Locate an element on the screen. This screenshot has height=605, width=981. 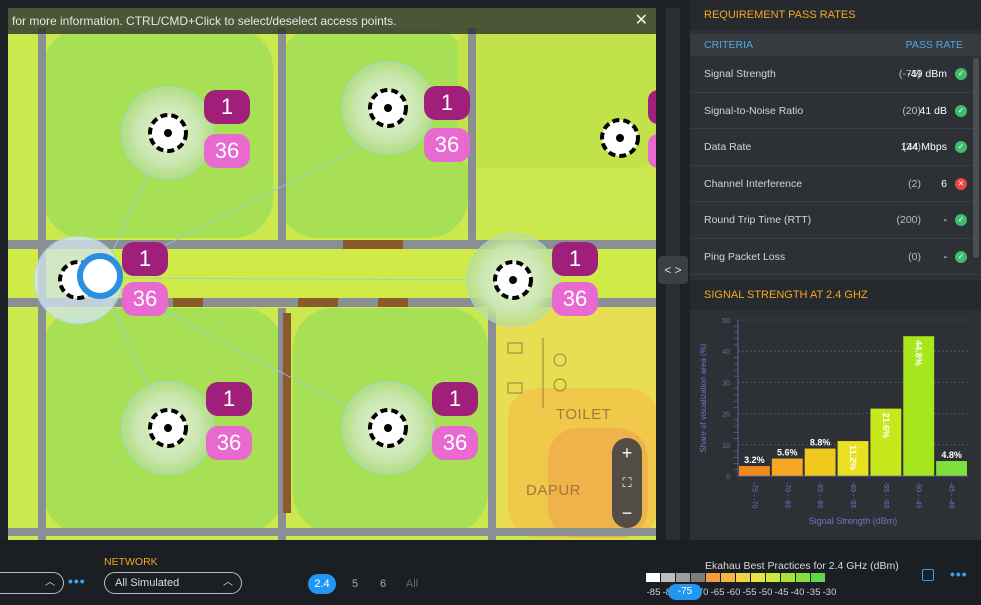
zoom-in-button: + is located at coordinates (627, 453).